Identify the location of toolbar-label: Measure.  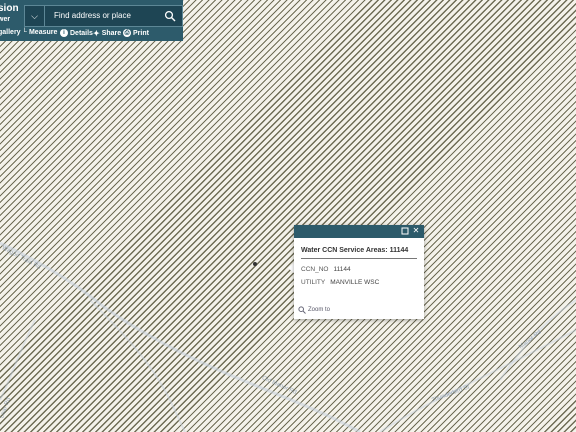
(43, 32).